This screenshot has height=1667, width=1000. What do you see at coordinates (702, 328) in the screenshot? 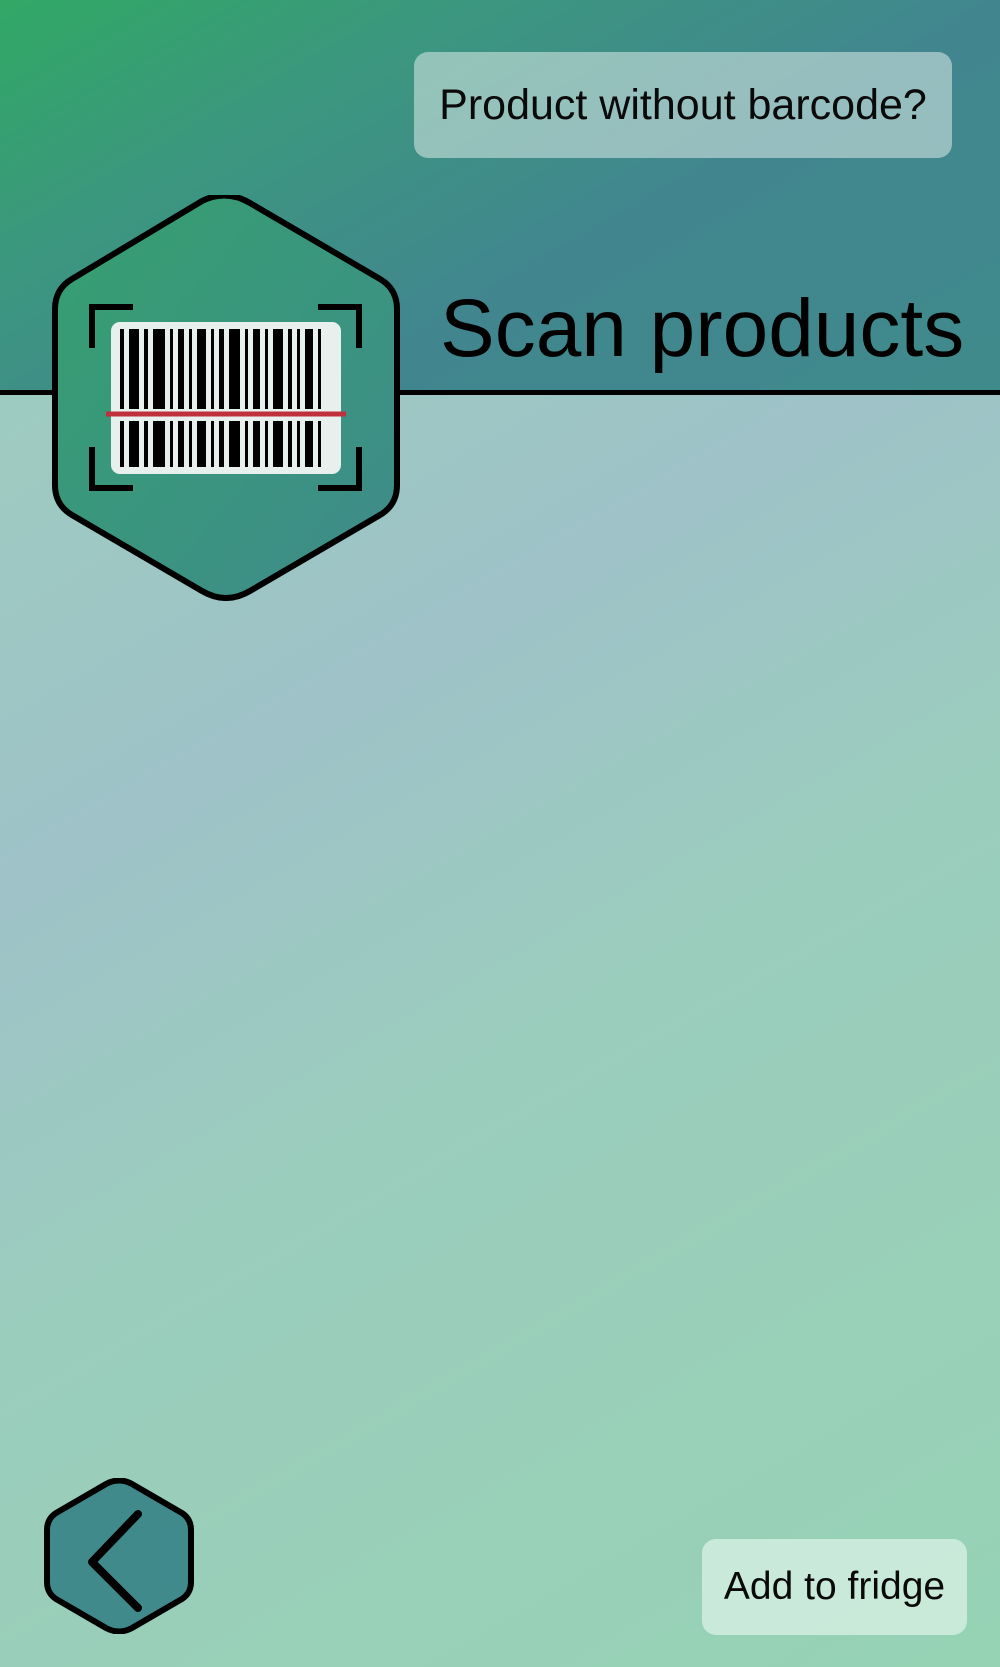
I see `page-title: Scan products` at bounding box center [702, 328].